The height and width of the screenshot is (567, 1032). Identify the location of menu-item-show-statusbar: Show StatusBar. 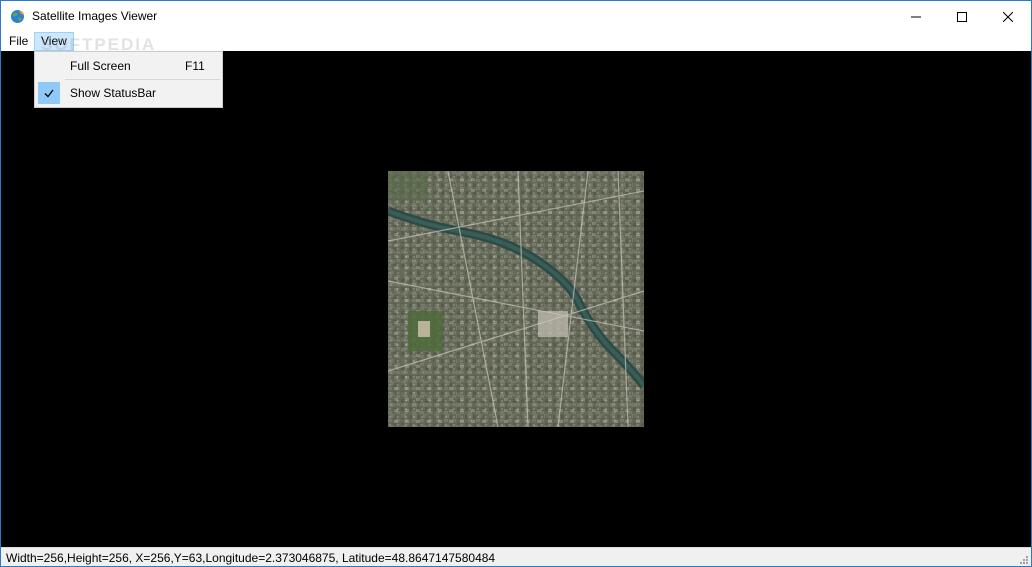
(128, 93).